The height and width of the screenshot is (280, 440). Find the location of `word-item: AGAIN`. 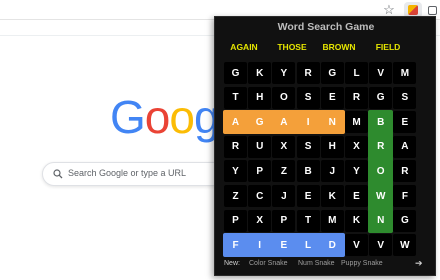

word-item: AGAIN is located at coordinates (244, 47).